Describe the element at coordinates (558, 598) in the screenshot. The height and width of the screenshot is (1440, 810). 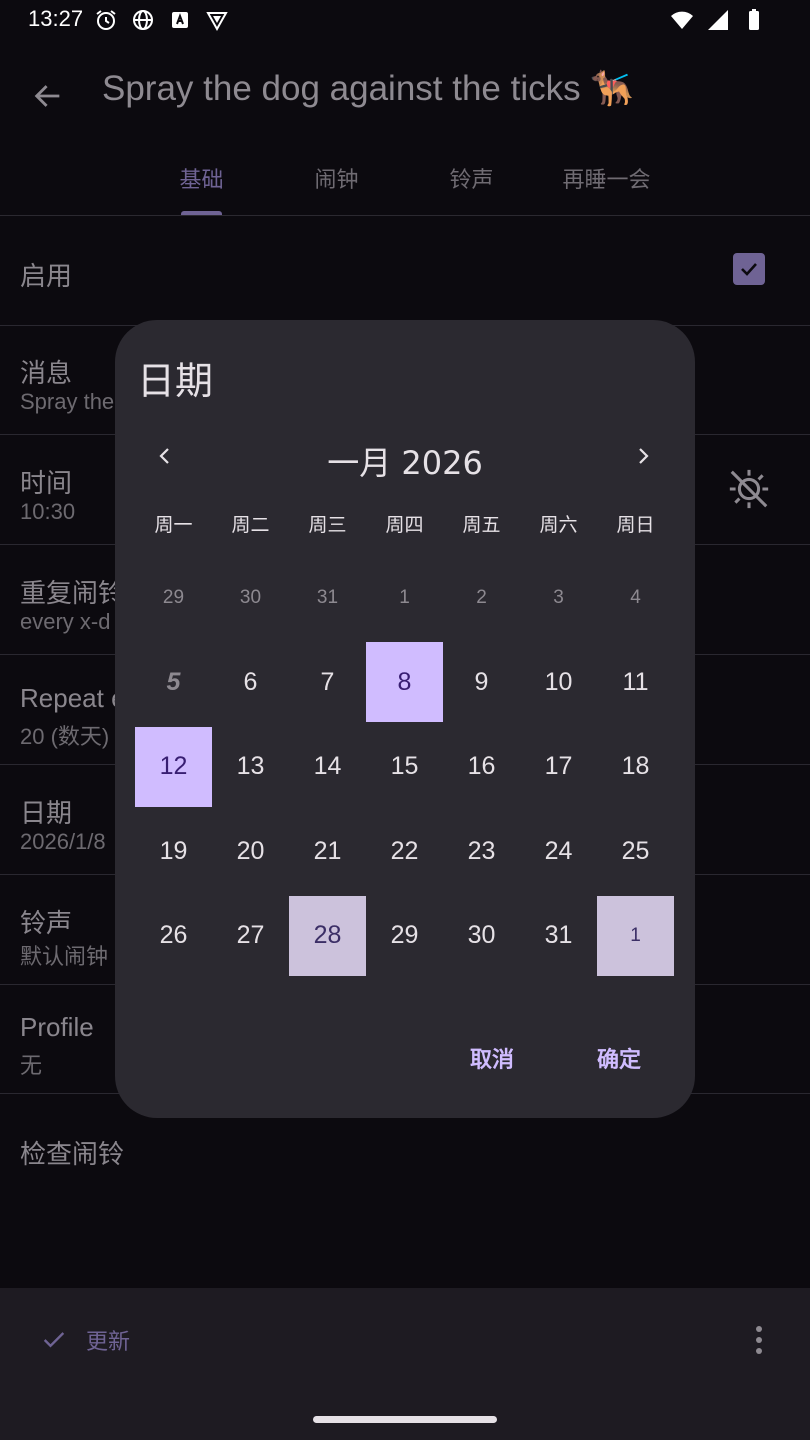
I see `calendar-day: 3` at that location.